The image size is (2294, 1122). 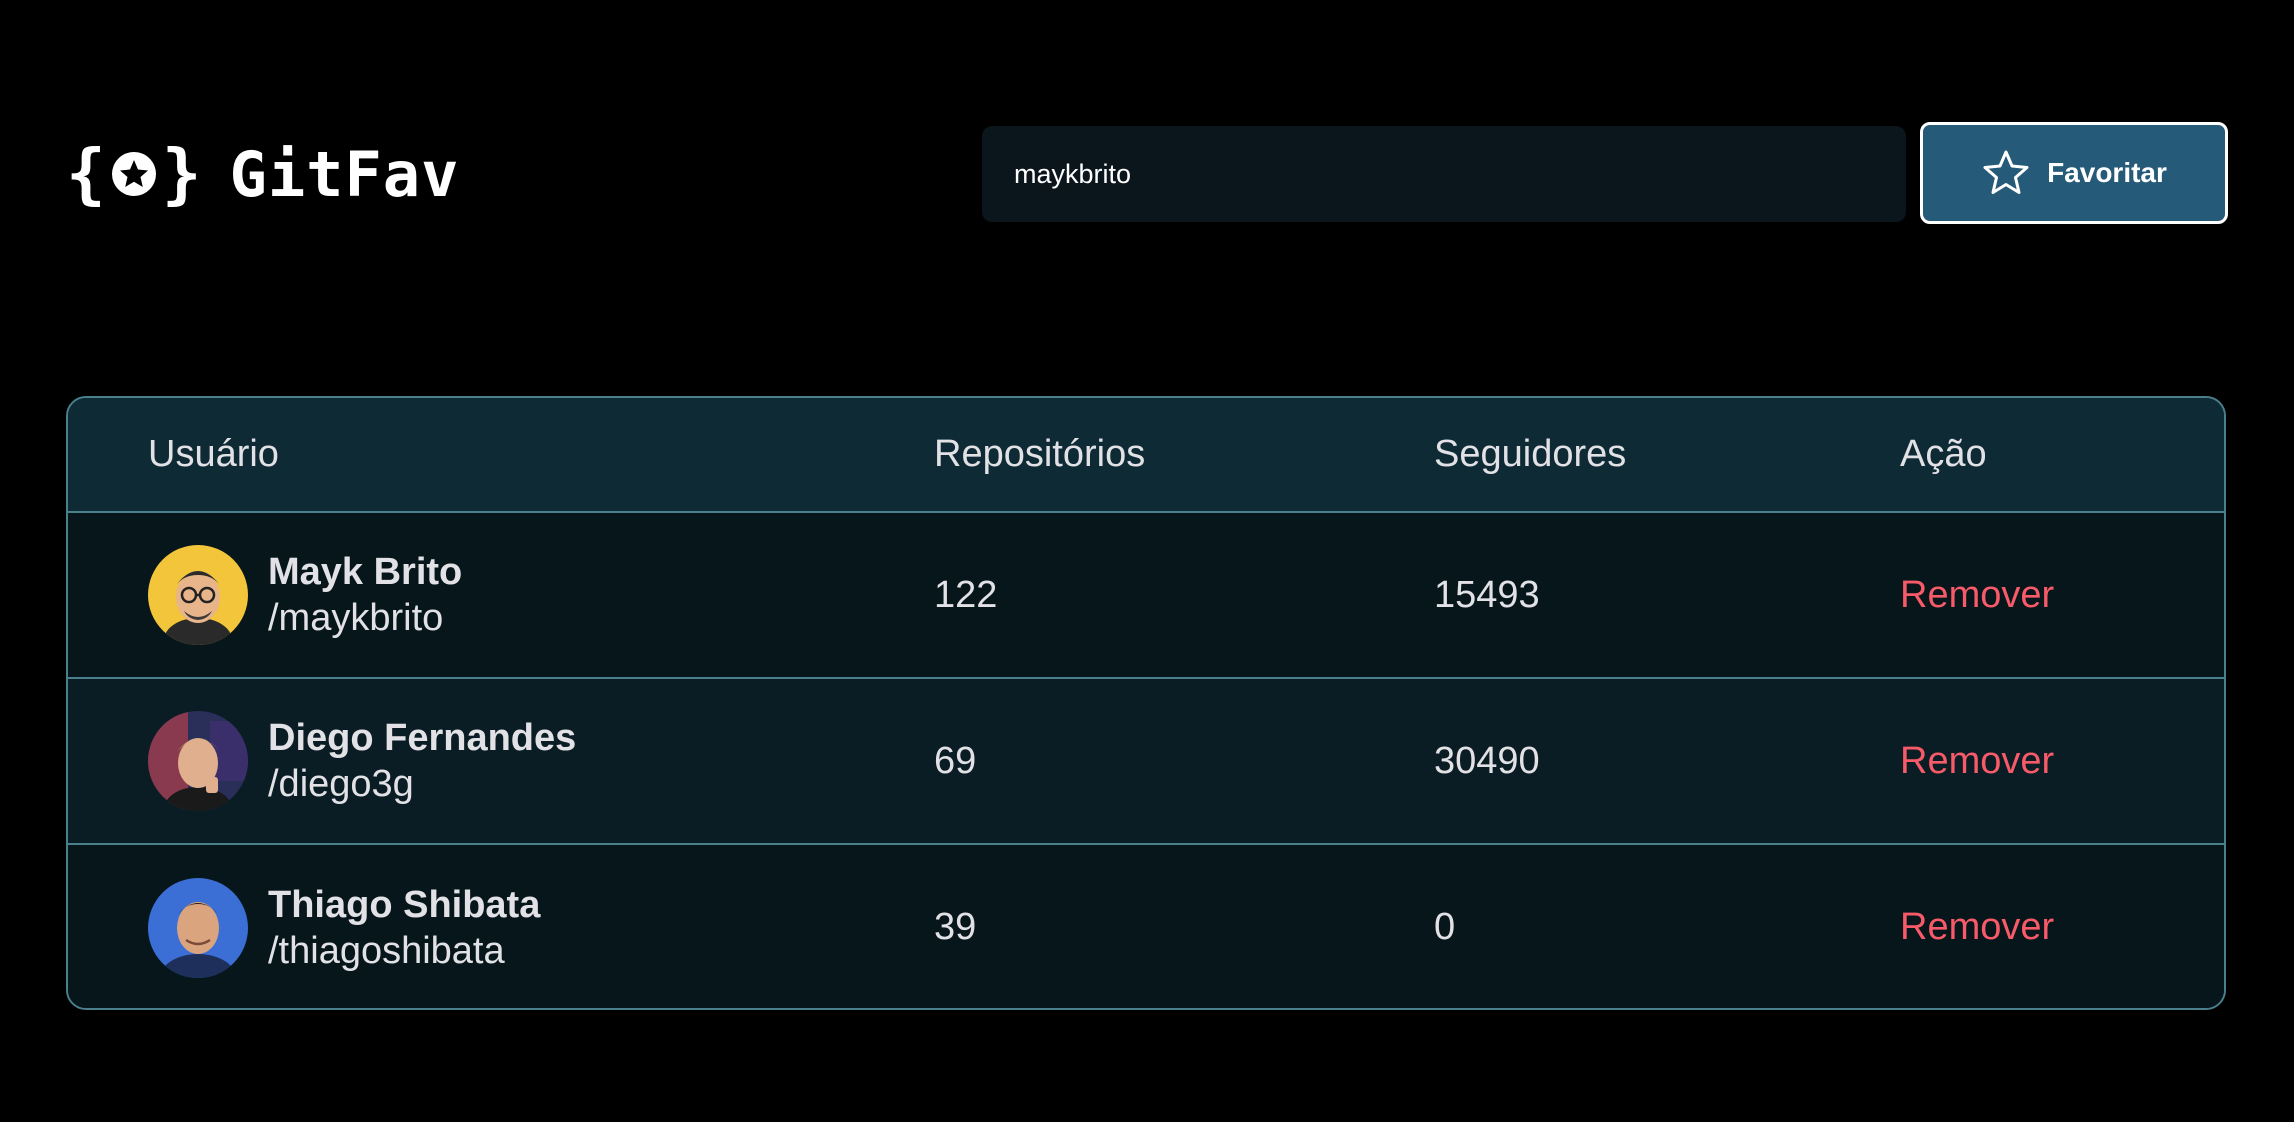 What do you see at coordinates (1667, 455) in the screenshot?
I see `header-followers: Seguidores` at bounding box center [1667, 455].